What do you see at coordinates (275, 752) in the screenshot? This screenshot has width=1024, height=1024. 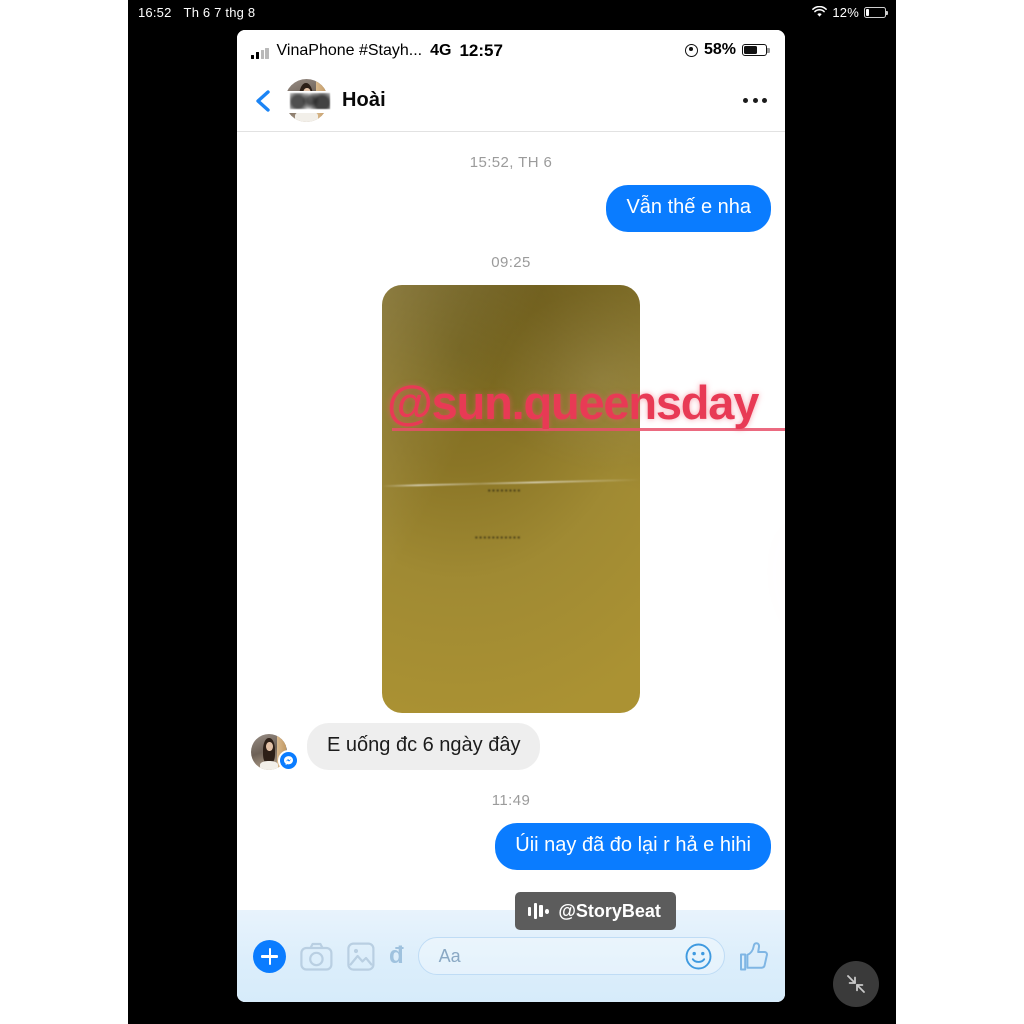 I see `sender-avatar-wrap` at bounding box center [275, 752].